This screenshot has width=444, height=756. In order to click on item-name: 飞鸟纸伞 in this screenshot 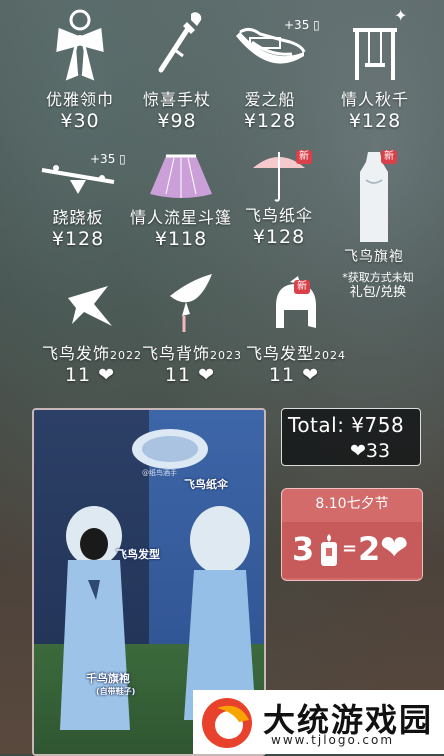, I will do `click(278, 215)`.